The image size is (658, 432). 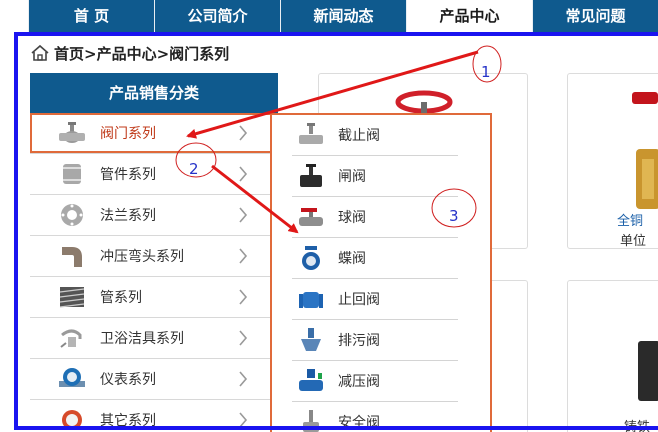 I want to click on annotation-label-3: 3, so click(x=454, y=216).